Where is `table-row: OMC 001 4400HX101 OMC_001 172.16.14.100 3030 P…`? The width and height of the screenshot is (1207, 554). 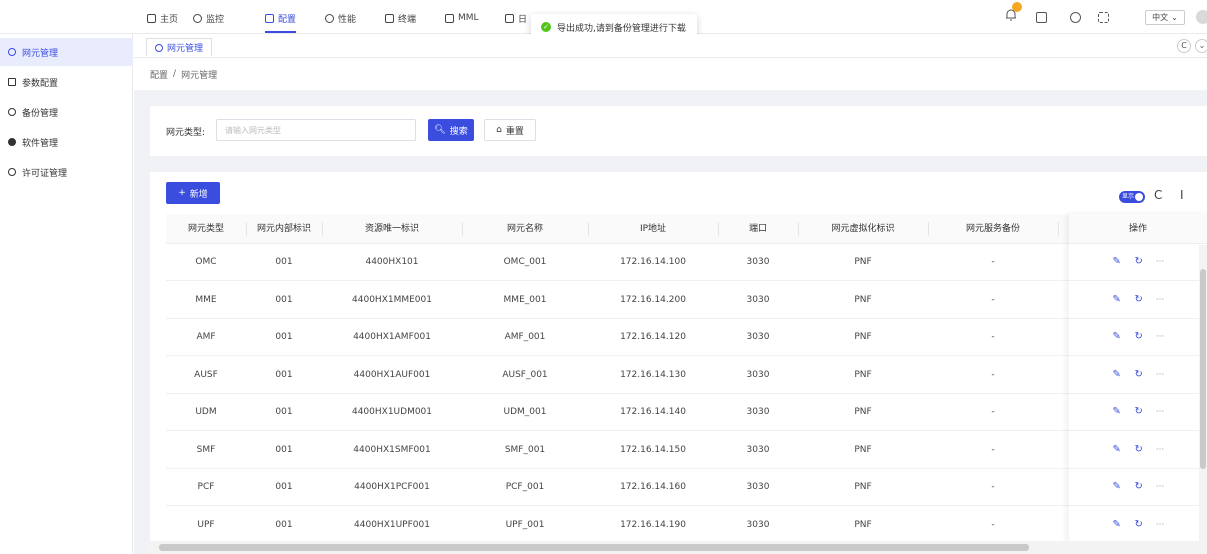
table-row: OMC 001 4400HX101 OMC_001 172.16.14.100 3030 P… is located at coordinates (686, 262).